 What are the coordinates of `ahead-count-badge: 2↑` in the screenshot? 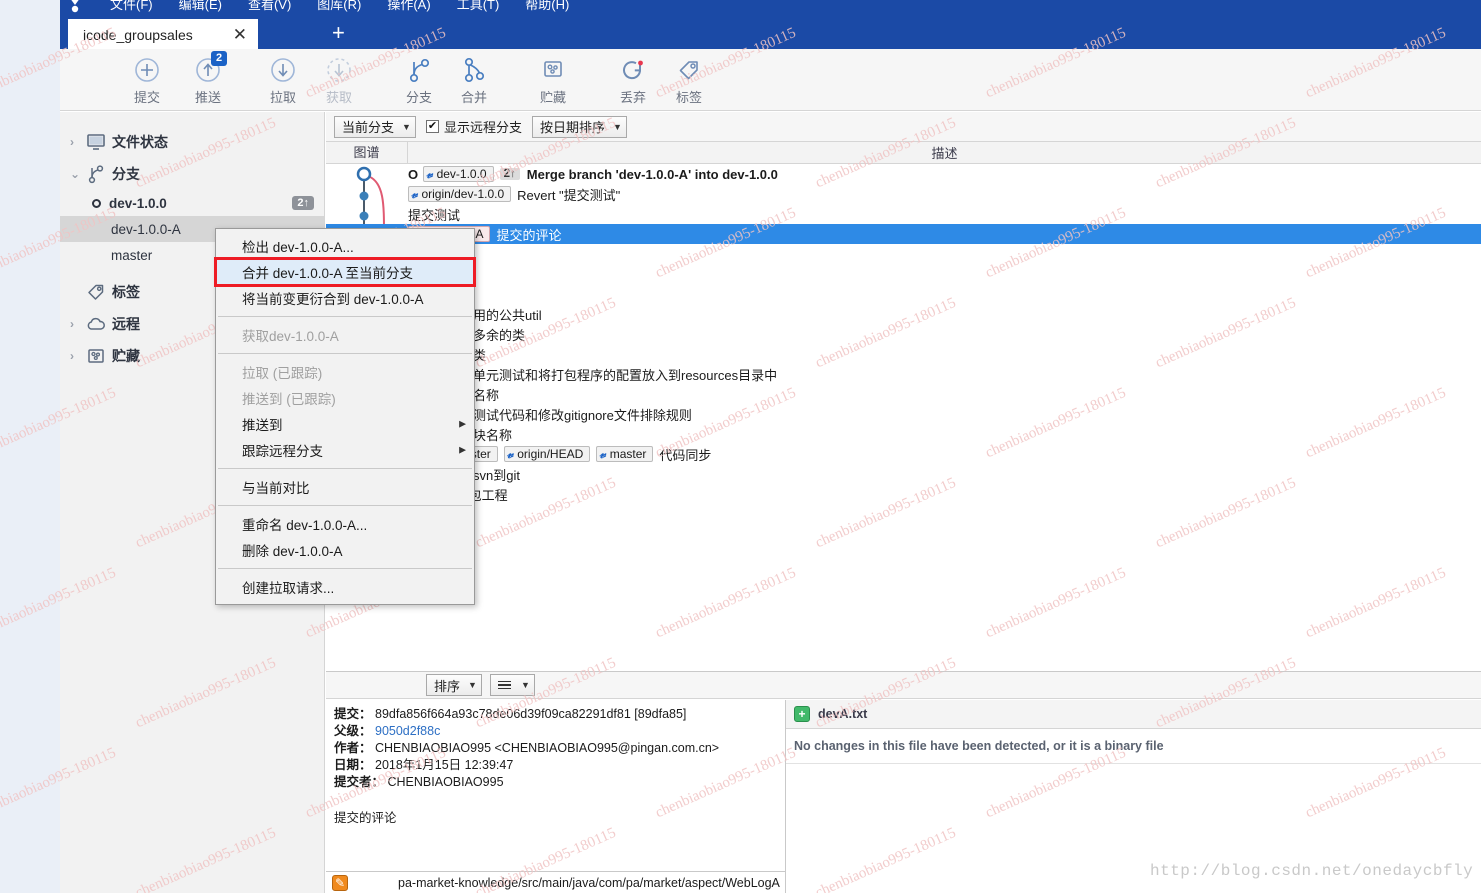 It's located at (509, 174).